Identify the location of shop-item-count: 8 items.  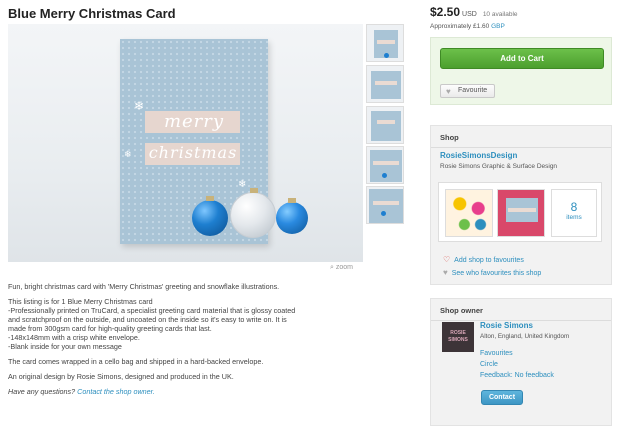
(574, 213).